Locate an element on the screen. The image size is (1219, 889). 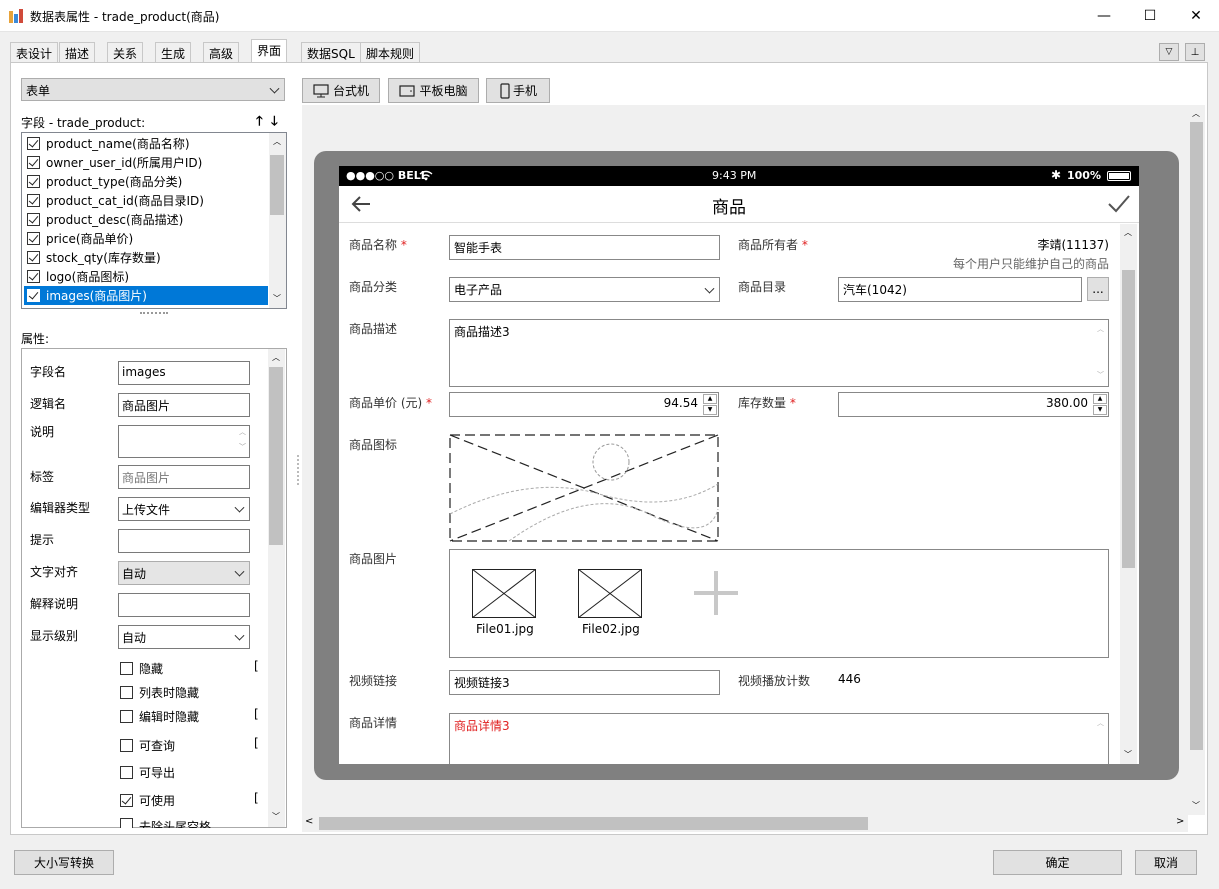
cancel-button: 取消 is located at coordinates (1166, 862).